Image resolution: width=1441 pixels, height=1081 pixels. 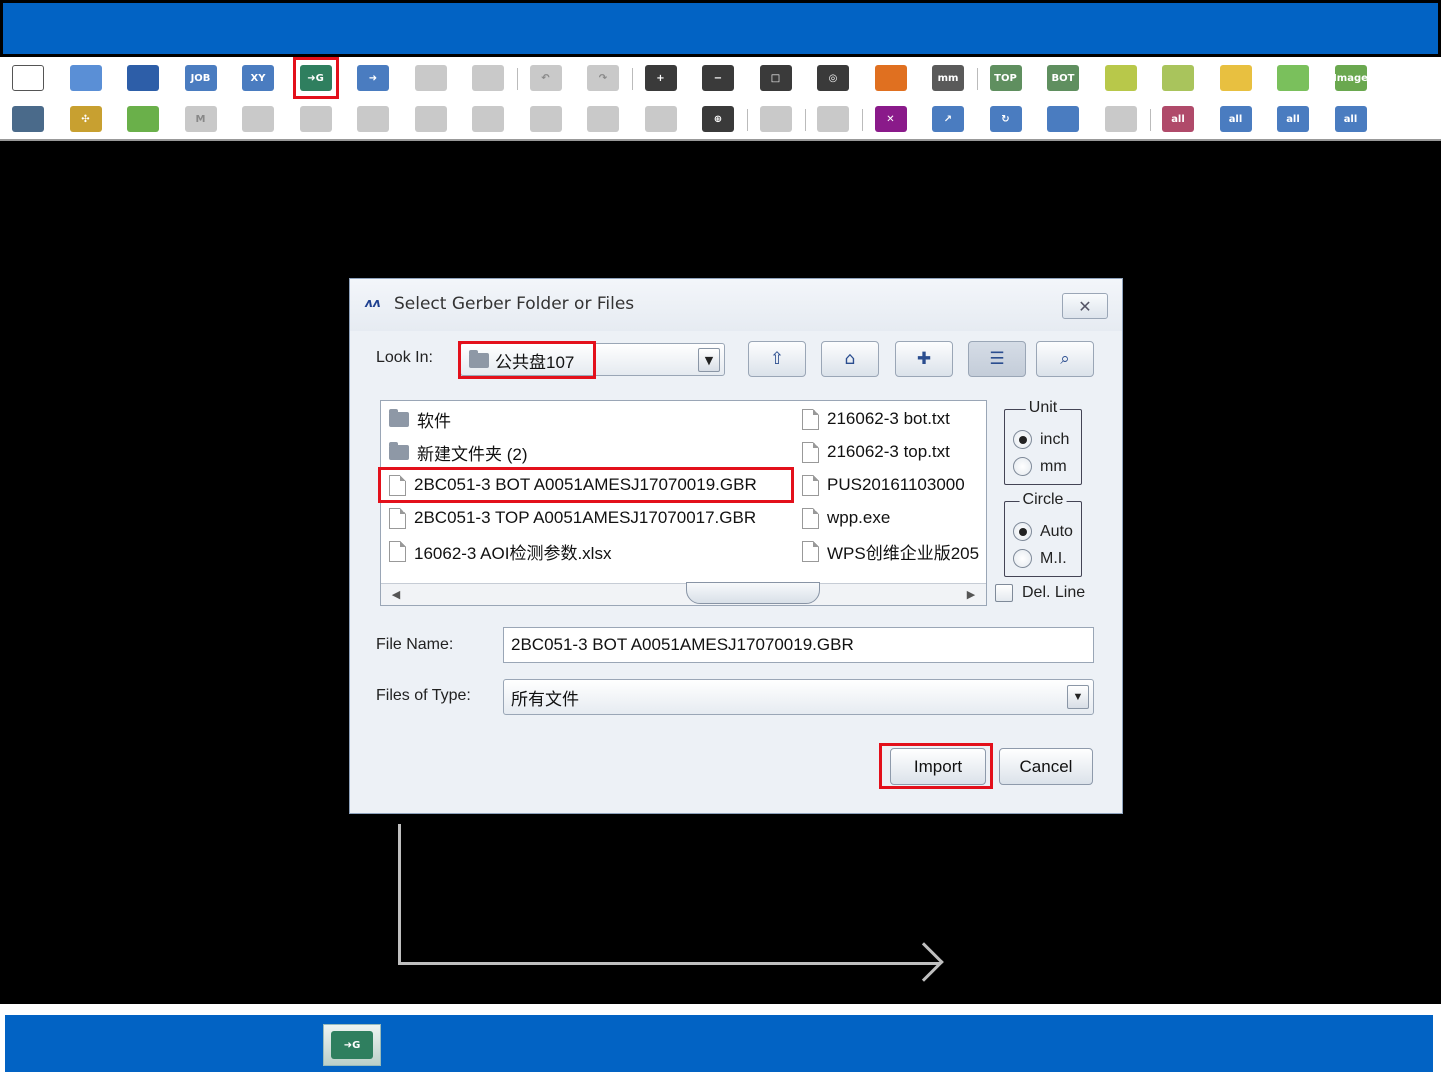 I want to click on list-view-icon: ☰, so click(x=997, y=359).